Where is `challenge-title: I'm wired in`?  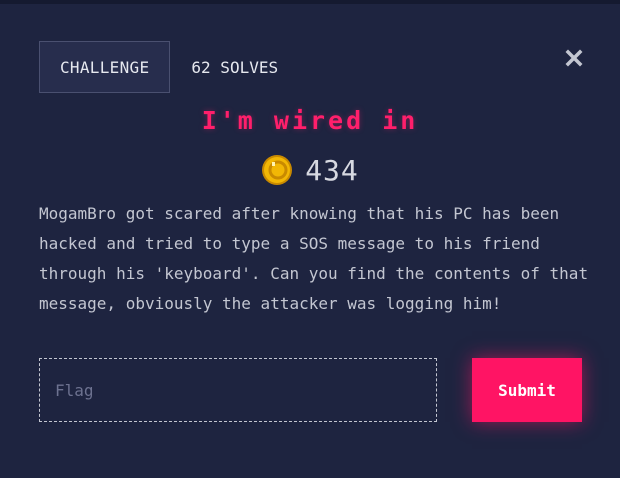 challenge-title: I'm wired in is located at coordinates (310, 120).